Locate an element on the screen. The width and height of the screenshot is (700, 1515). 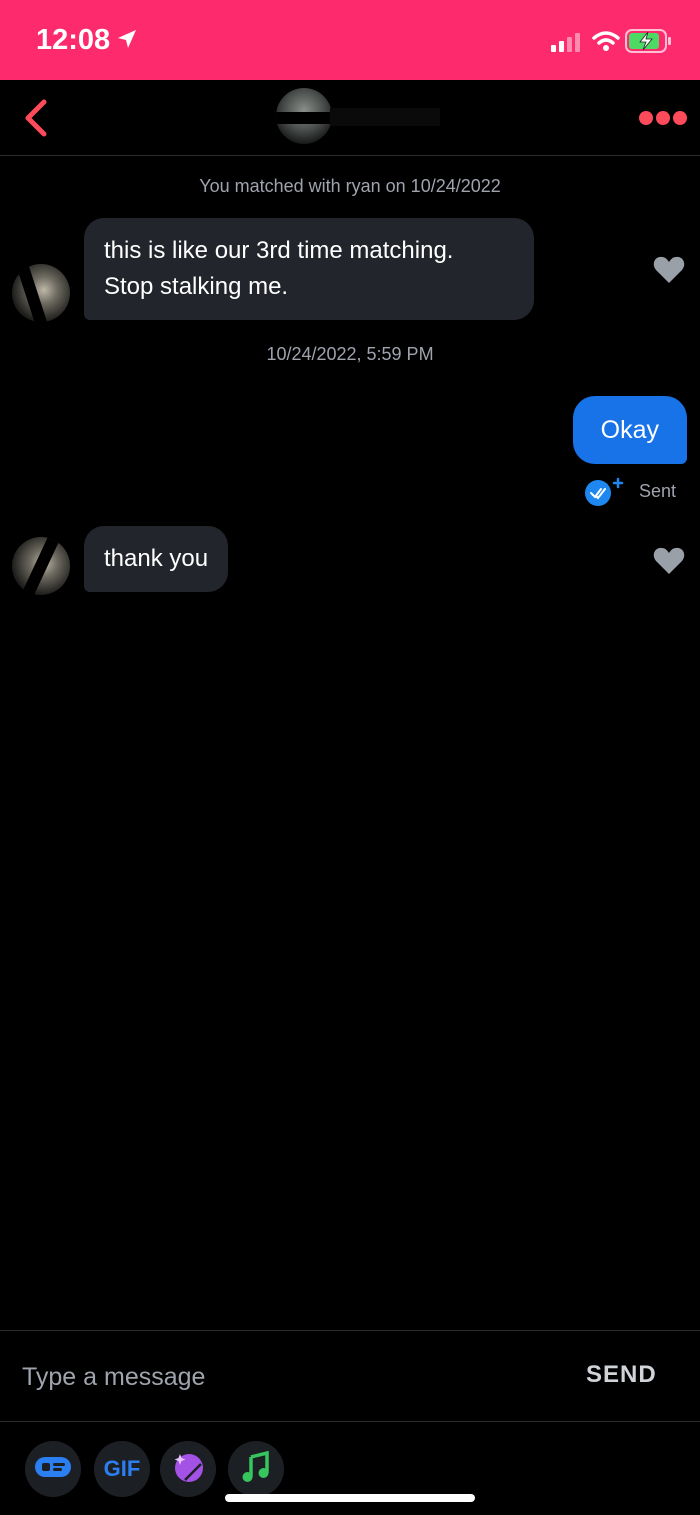
send-button: SEND is located at coordinates (621, 1375).